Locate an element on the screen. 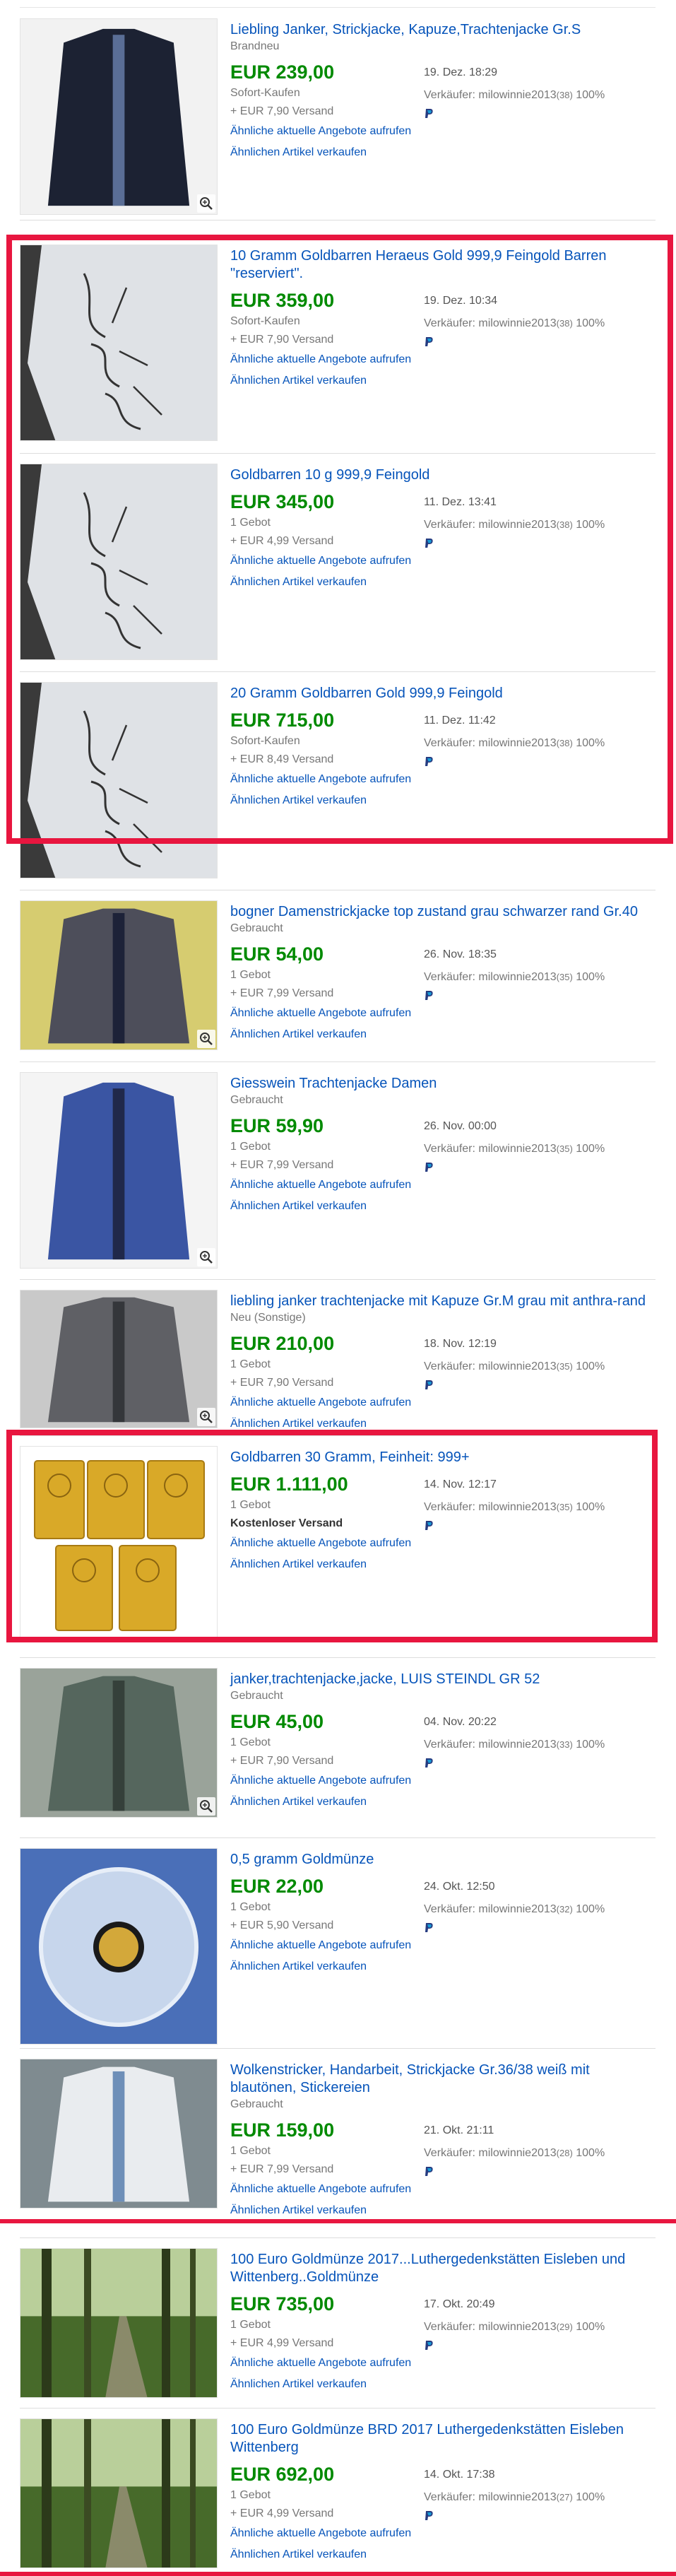 This screenshot has height=2576, width=676. listing-seller: Verkäufer: milowinnie2013(38) 100% is located at coordinates (514, 95).